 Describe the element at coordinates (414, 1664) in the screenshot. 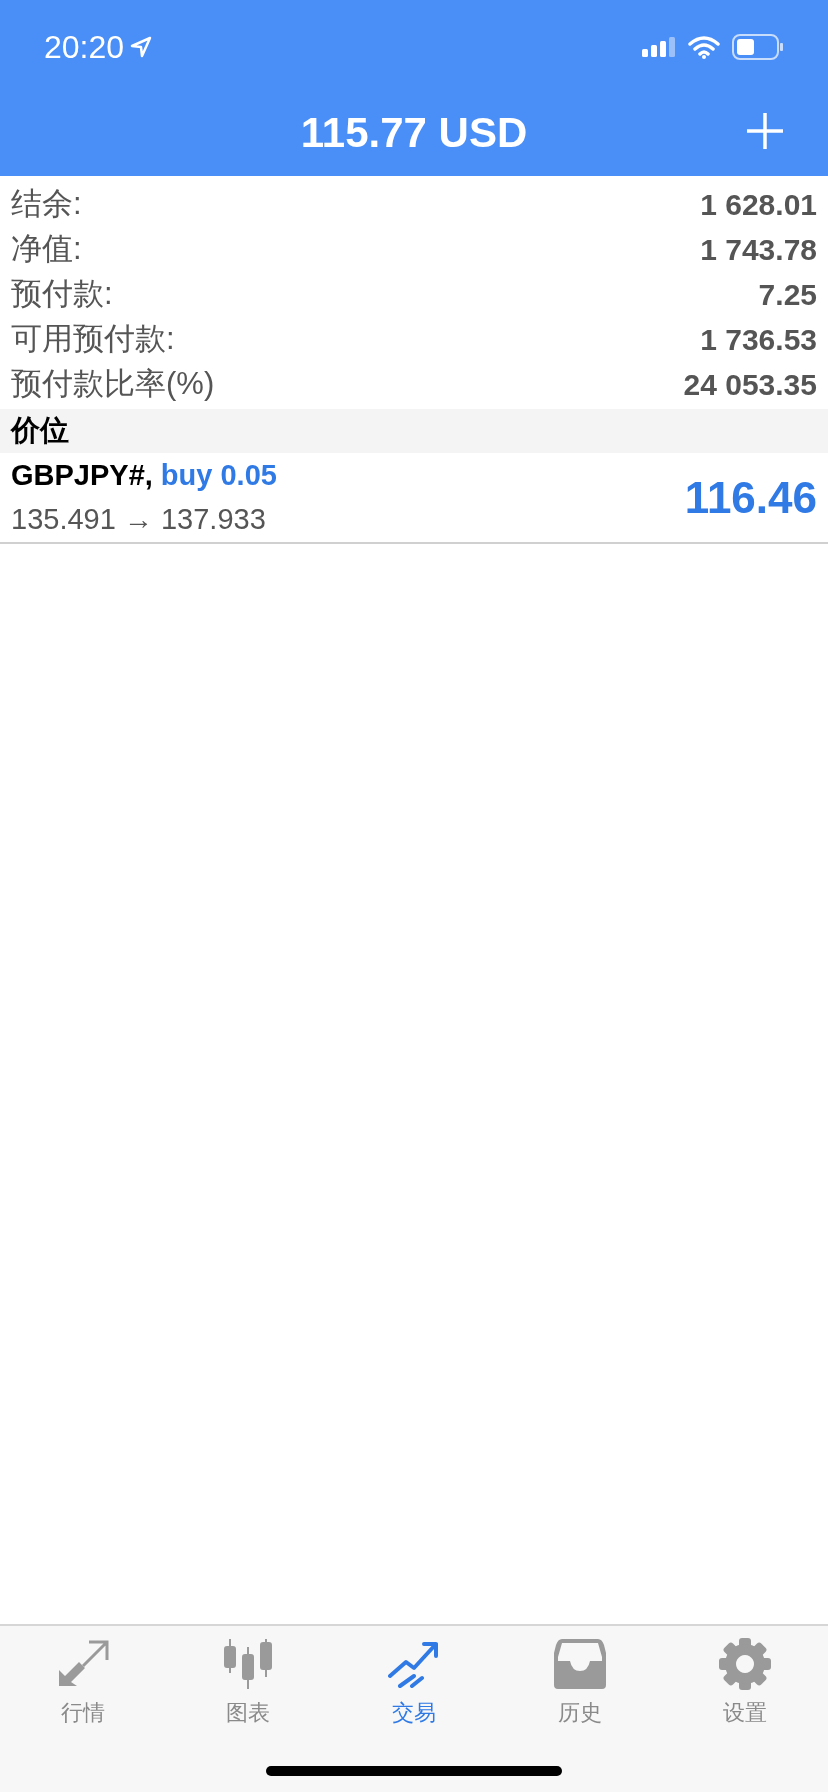

I see `trend-arrow-icon` at that location.